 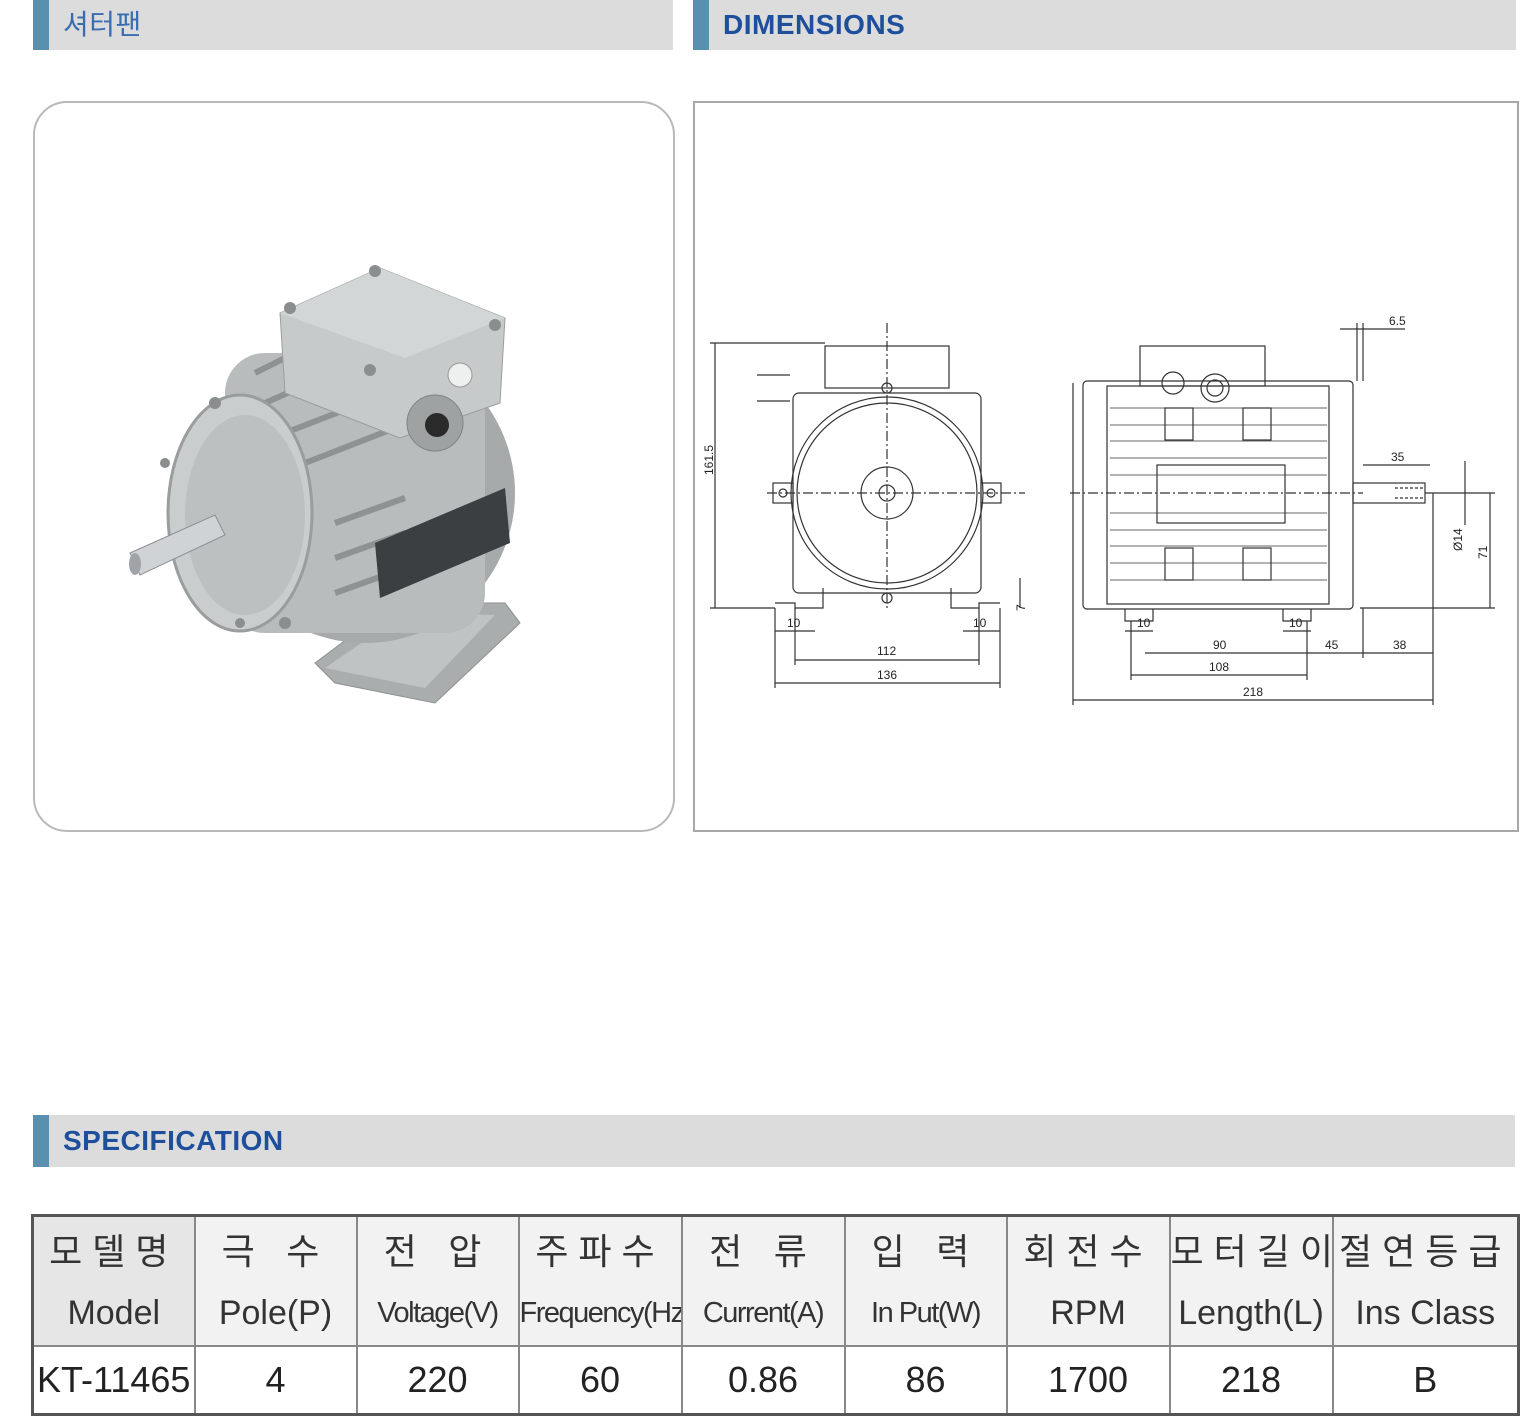 I want to click on dim-side-total-length: 218, so click(x=1253, y=692).